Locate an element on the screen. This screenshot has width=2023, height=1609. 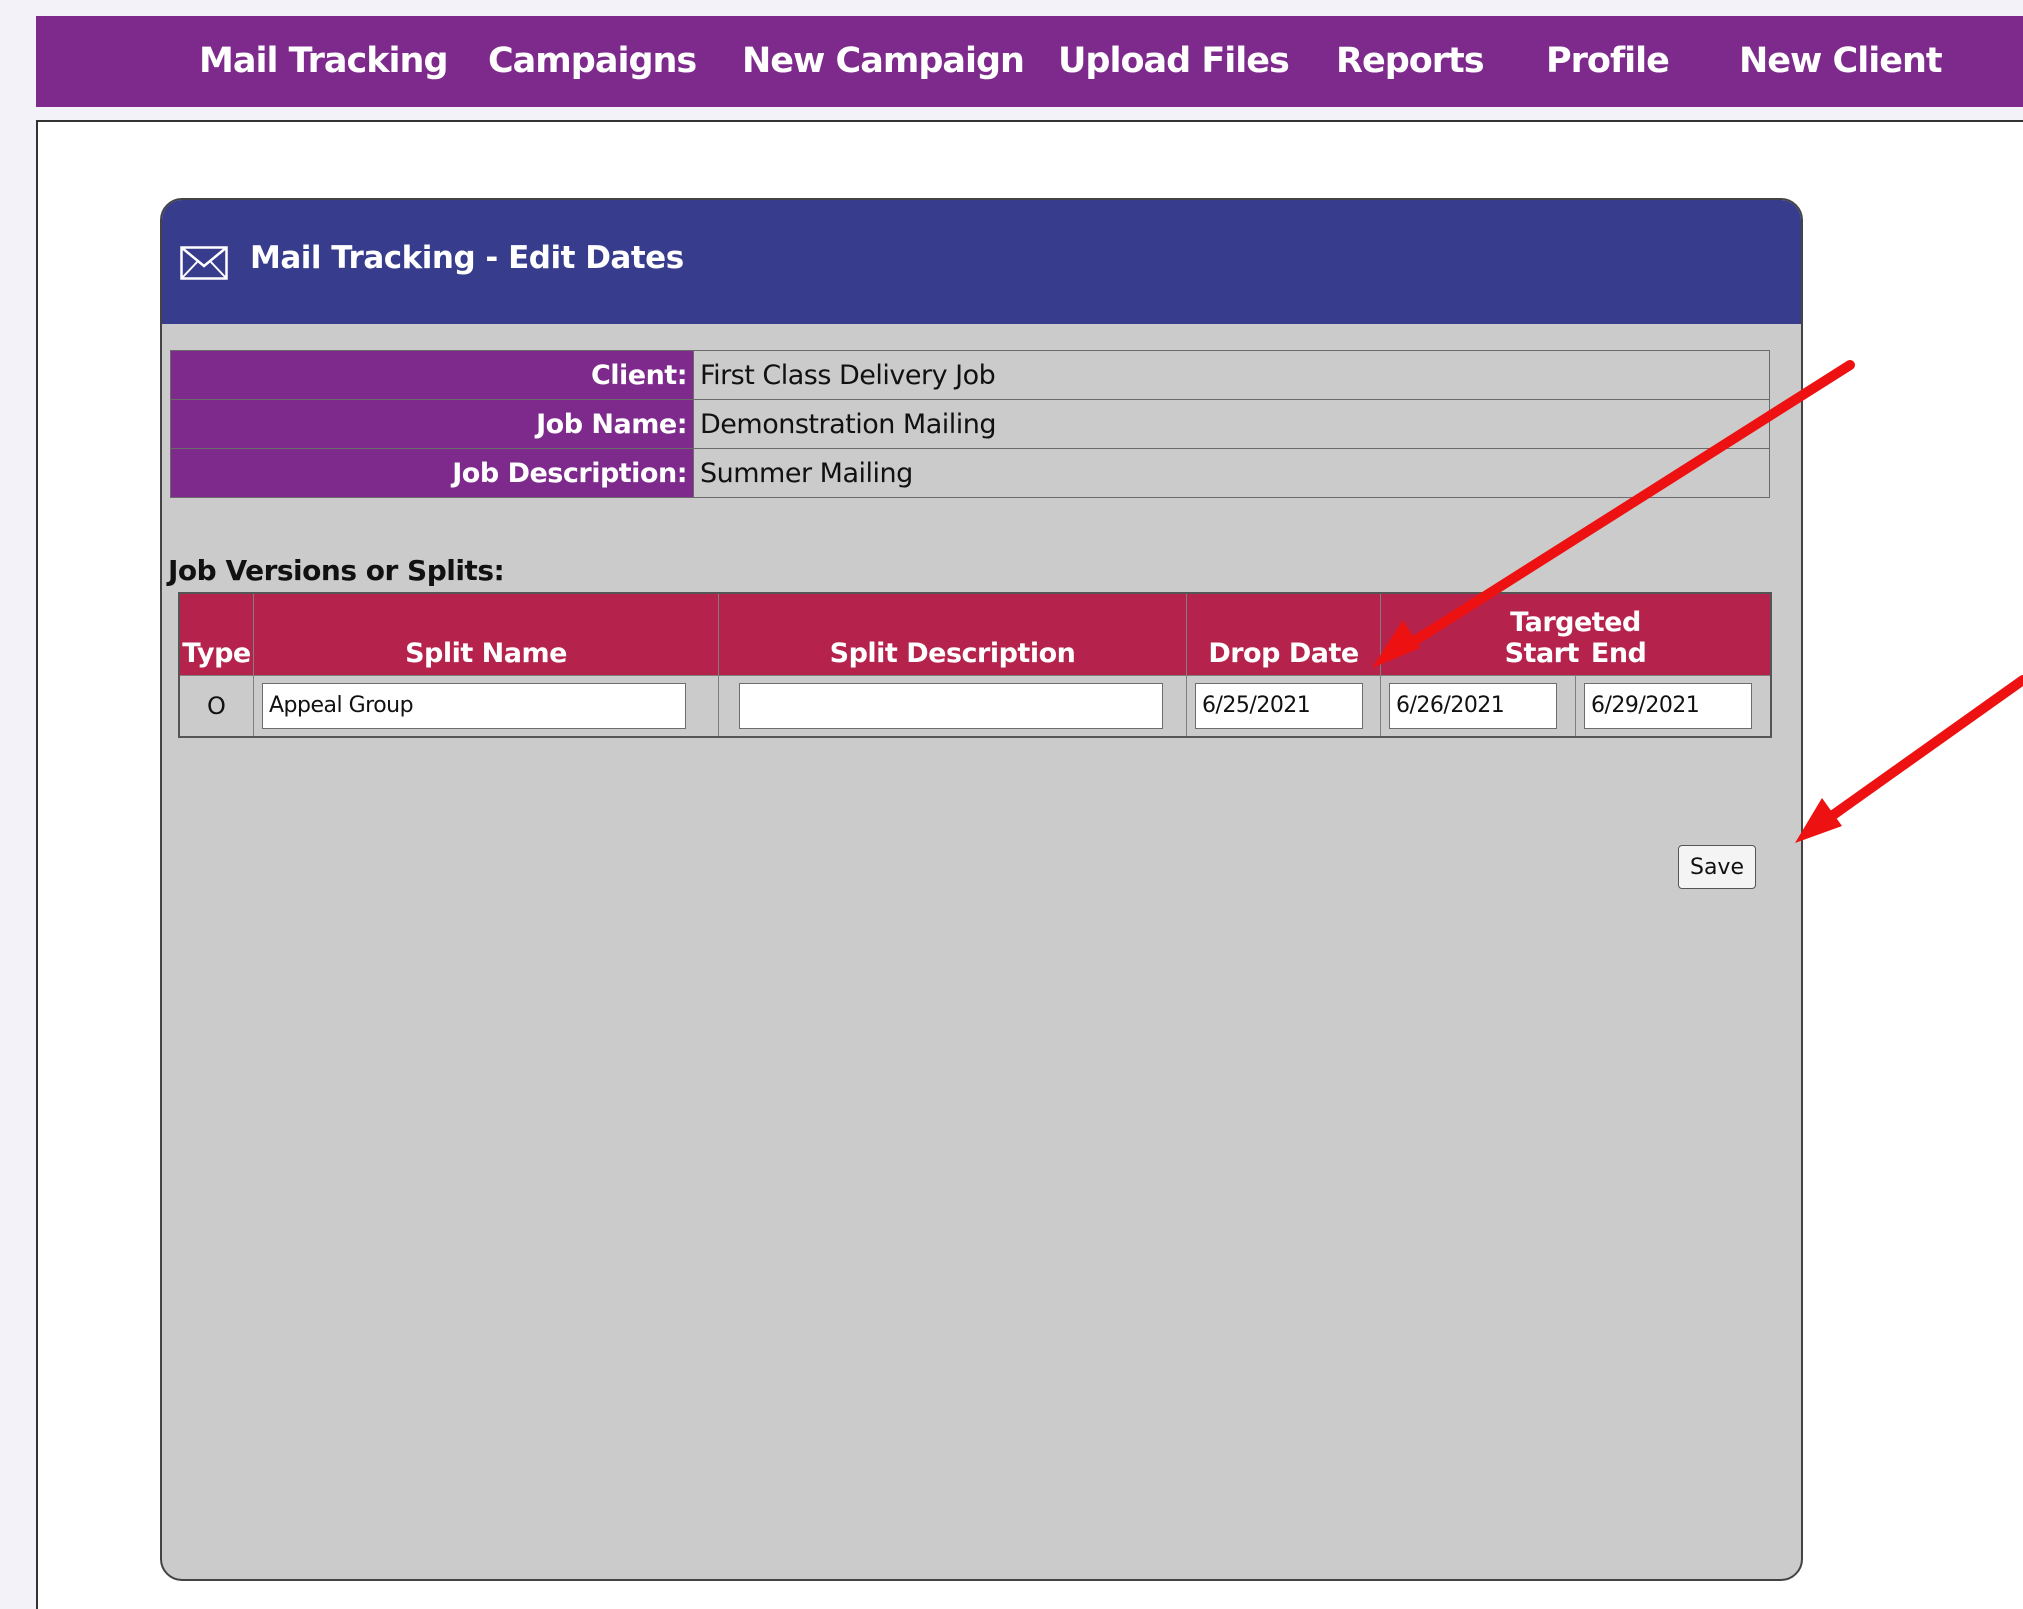
targeted-header: Targeted Start End is located at coordinates (1576, 634).